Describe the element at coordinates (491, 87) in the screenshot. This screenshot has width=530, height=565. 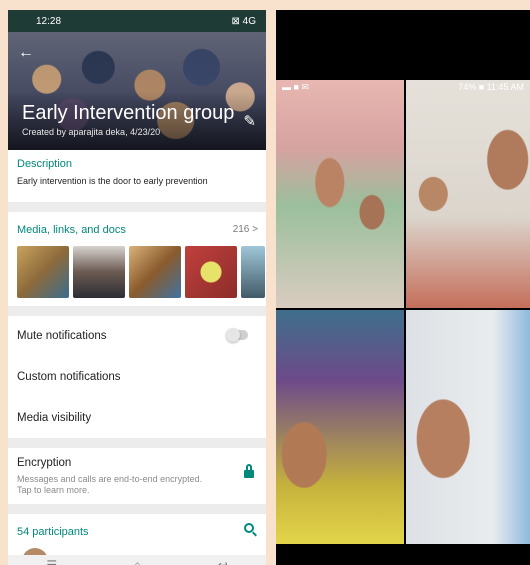
I see `status-right: 74% ■ 11:45 AM` at that location.